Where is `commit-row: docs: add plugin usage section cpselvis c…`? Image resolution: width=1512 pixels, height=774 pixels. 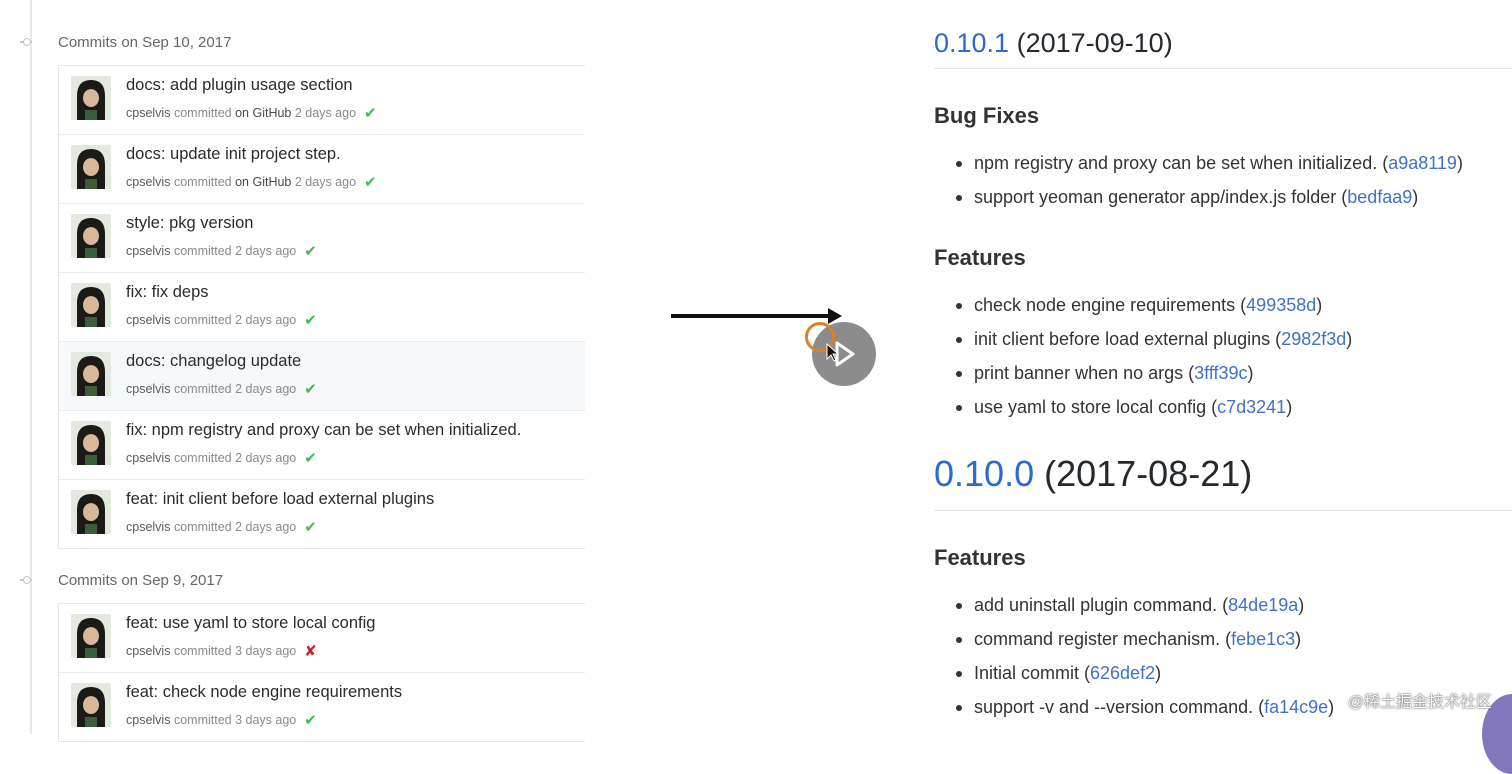 commit-row: docs: add plugin usage section cpselvis c… is located at coordinates (322, 100).